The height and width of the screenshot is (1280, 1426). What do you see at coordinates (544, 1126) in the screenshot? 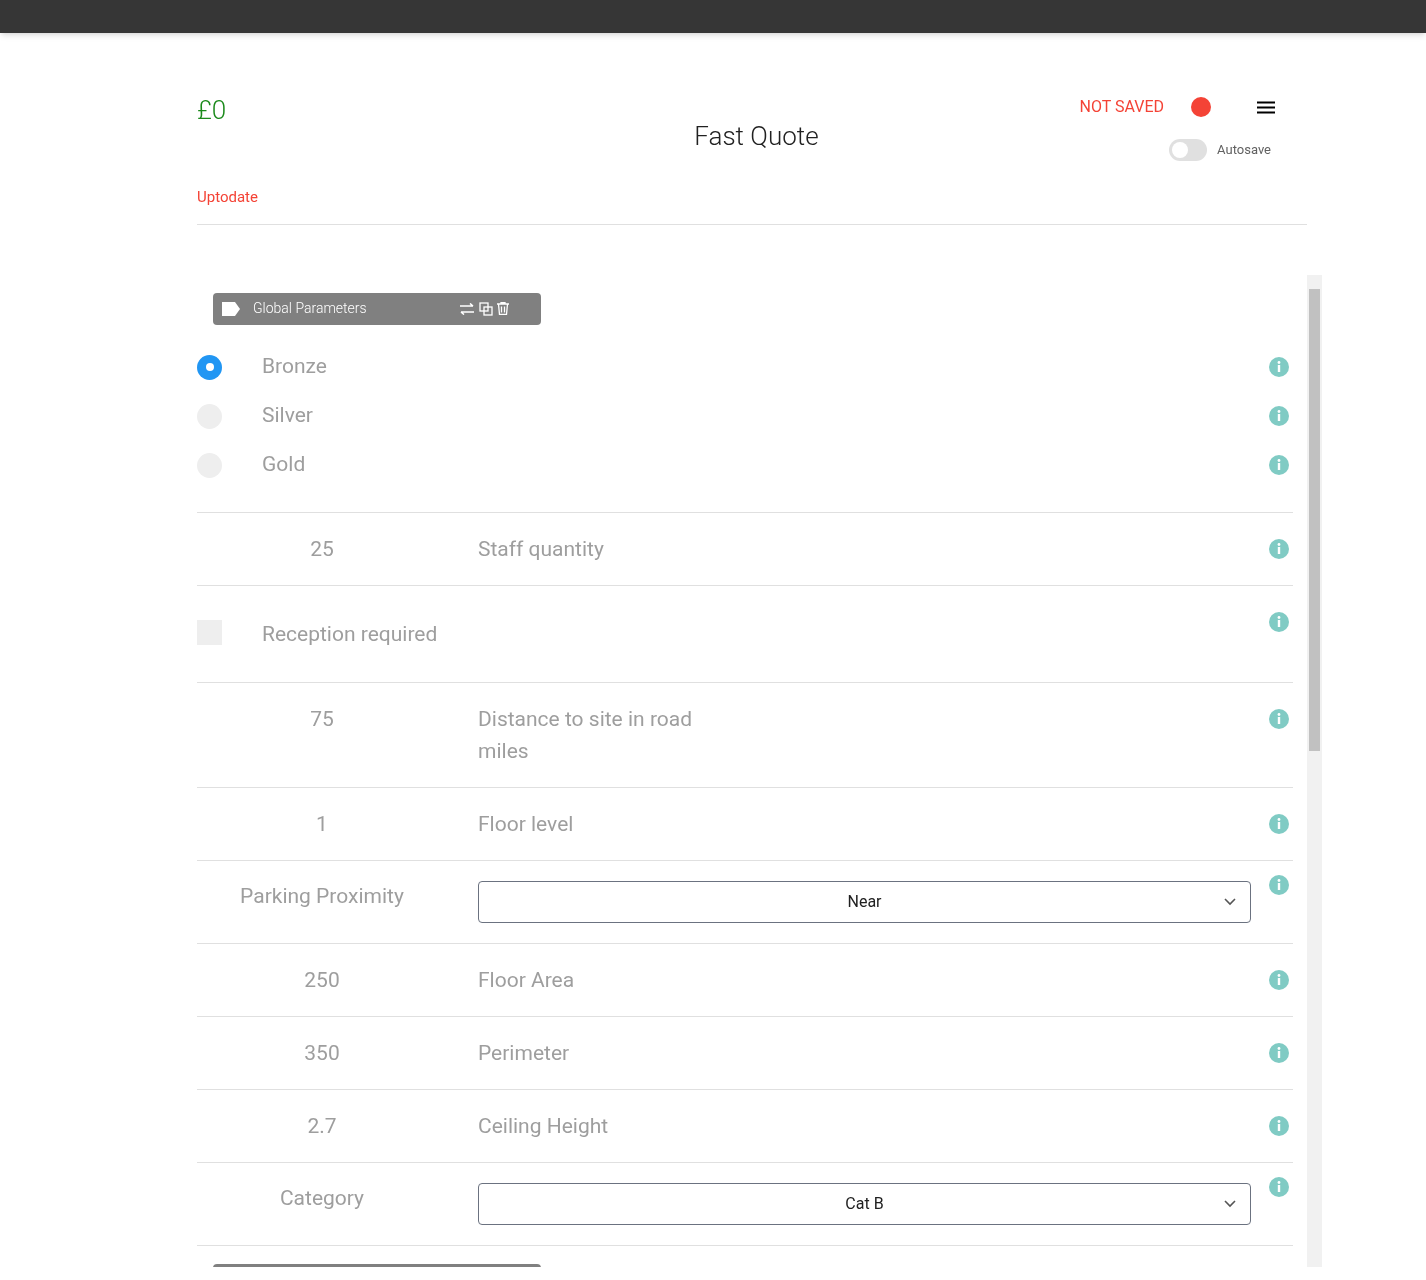
I see `field-label: Ceiling Height` at bounding box center [544, 1126].